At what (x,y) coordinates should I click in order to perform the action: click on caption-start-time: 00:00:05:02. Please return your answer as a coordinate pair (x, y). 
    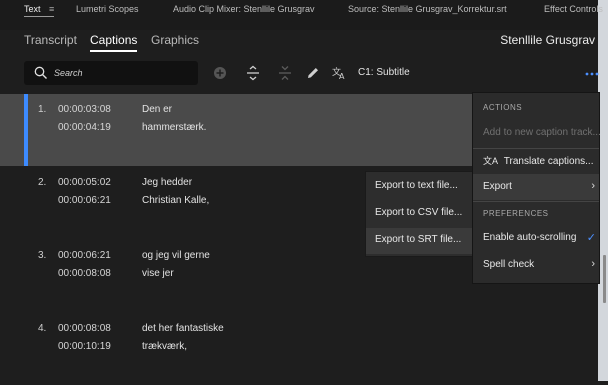
    Looking at the image, I should click on (84, 182).